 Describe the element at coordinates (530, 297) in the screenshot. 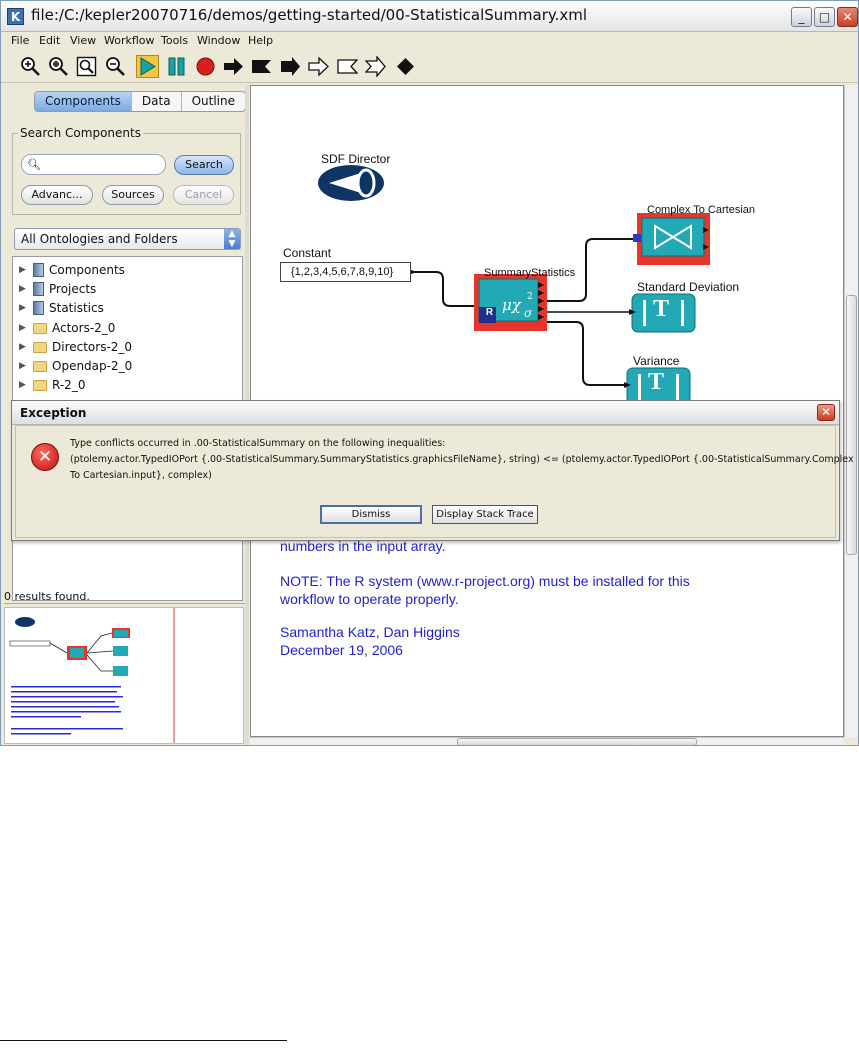

I see `svg-text: 2` at that location.